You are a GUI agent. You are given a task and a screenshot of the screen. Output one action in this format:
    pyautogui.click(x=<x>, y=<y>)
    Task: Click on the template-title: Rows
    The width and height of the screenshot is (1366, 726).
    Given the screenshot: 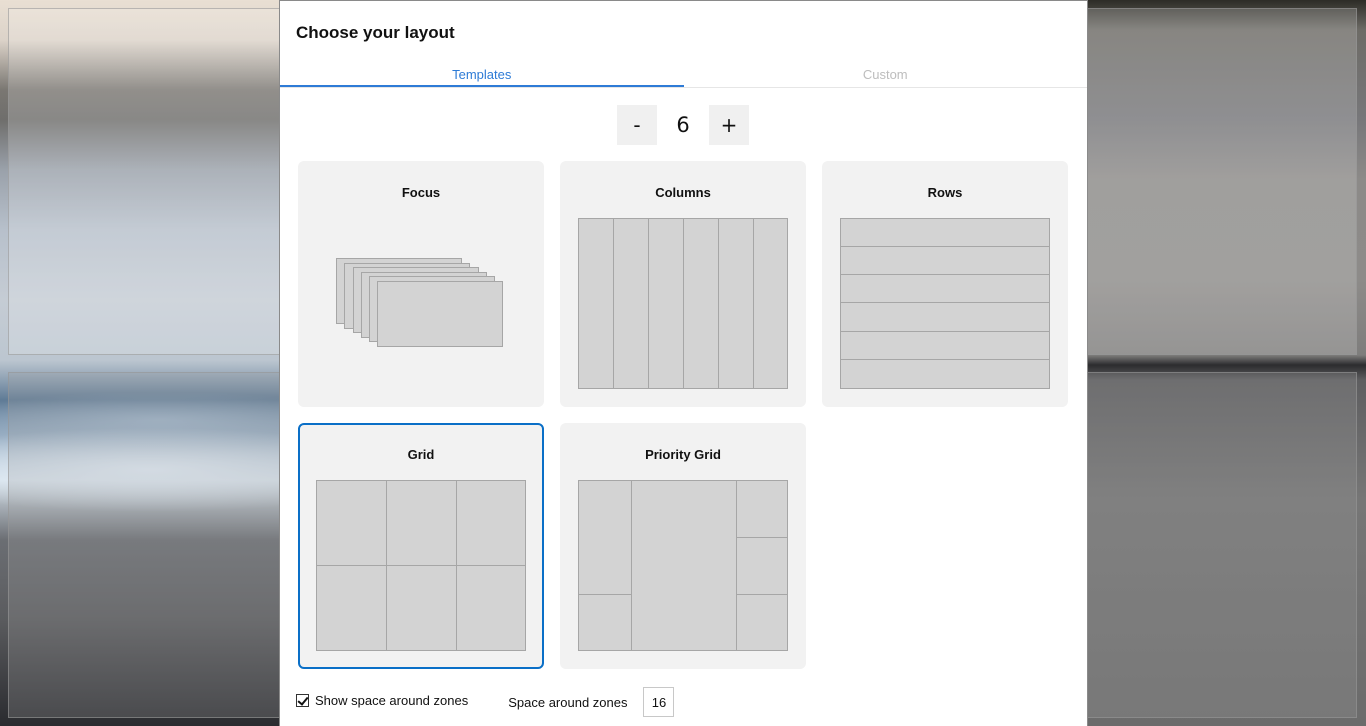 What is the action you would take?
    pyautogui.click(x=945, y=192)
    